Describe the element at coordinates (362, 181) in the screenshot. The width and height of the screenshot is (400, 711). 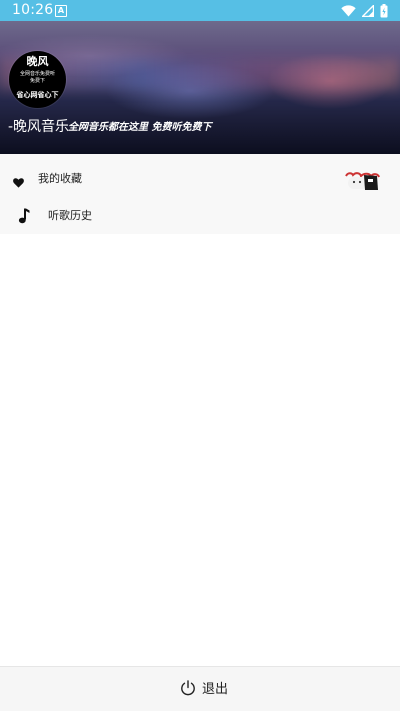
I see `mascot-icon` at that location.